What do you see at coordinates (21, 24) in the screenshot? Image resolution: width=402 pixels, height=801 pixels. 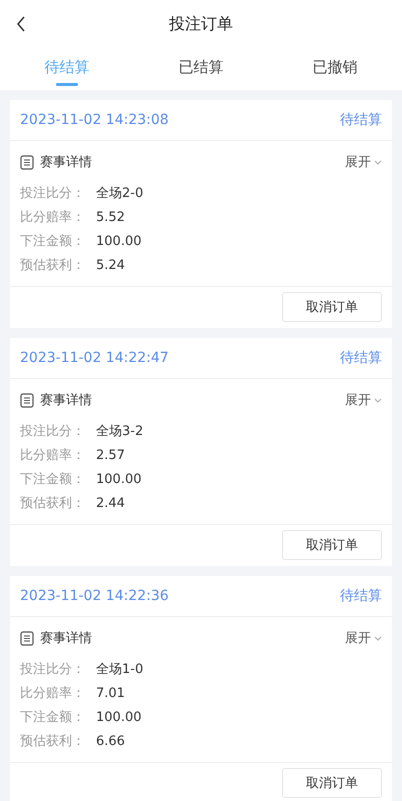 I see `back-icon` at bounding box center [21, 24].